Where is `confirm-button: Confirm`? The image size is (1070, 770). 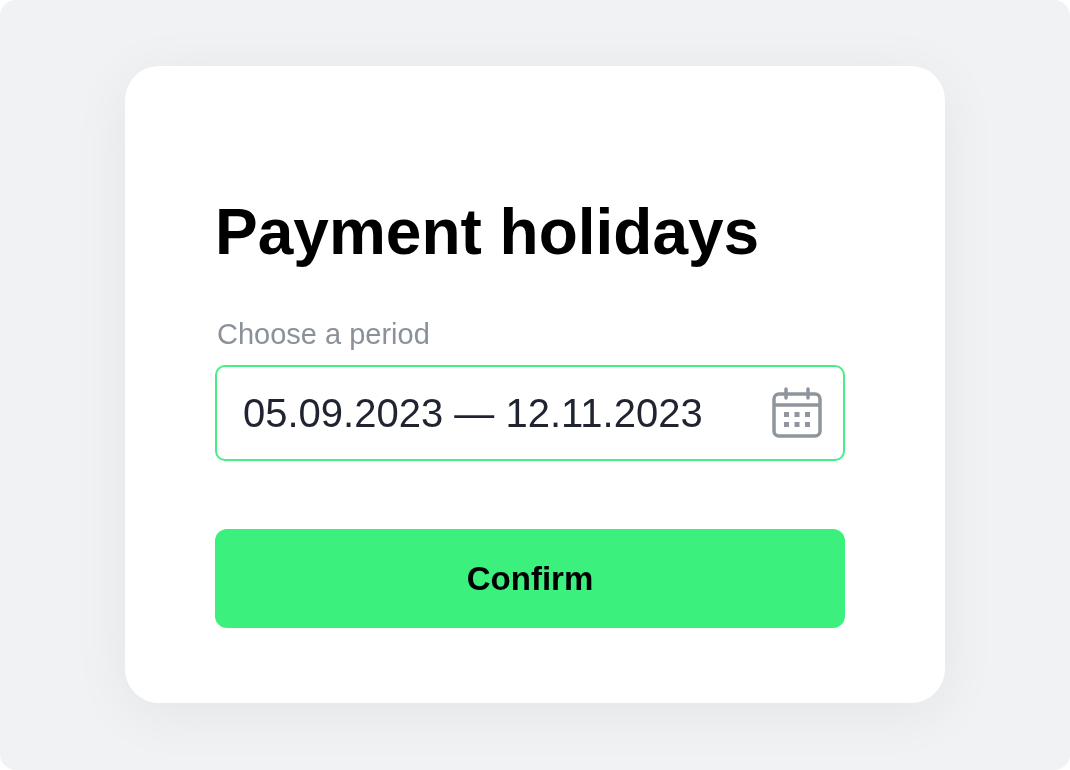
confirm-button: Confirm is located at coordinates (530, 578).